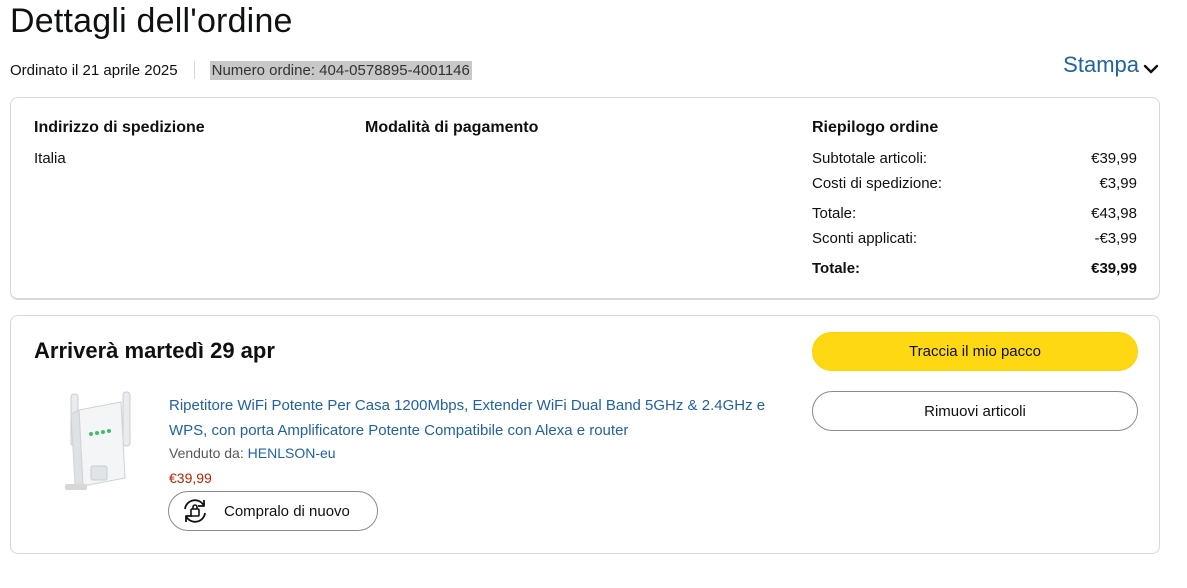  Describe the element at coordinates (975, 351) in the screenshot. I see `track-package-button: Traccia il mio pacco` at that location.